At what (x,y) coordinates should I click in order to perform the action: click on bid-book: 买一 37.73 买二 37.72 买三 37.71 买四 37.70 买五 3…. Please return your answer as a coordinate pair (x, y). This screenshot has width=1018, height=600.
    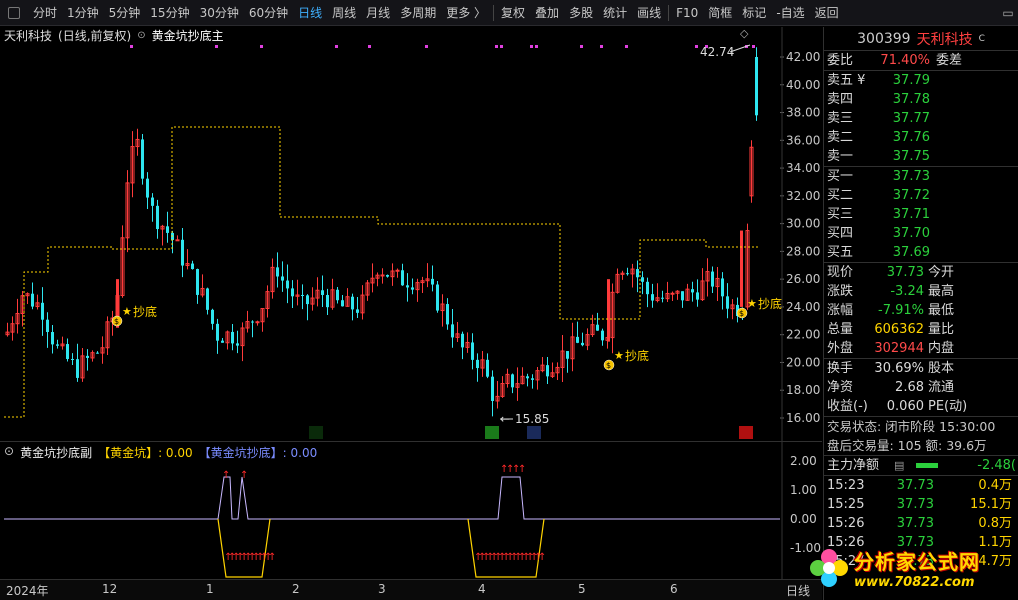
    Looking at the image, I should click on (921, 214).